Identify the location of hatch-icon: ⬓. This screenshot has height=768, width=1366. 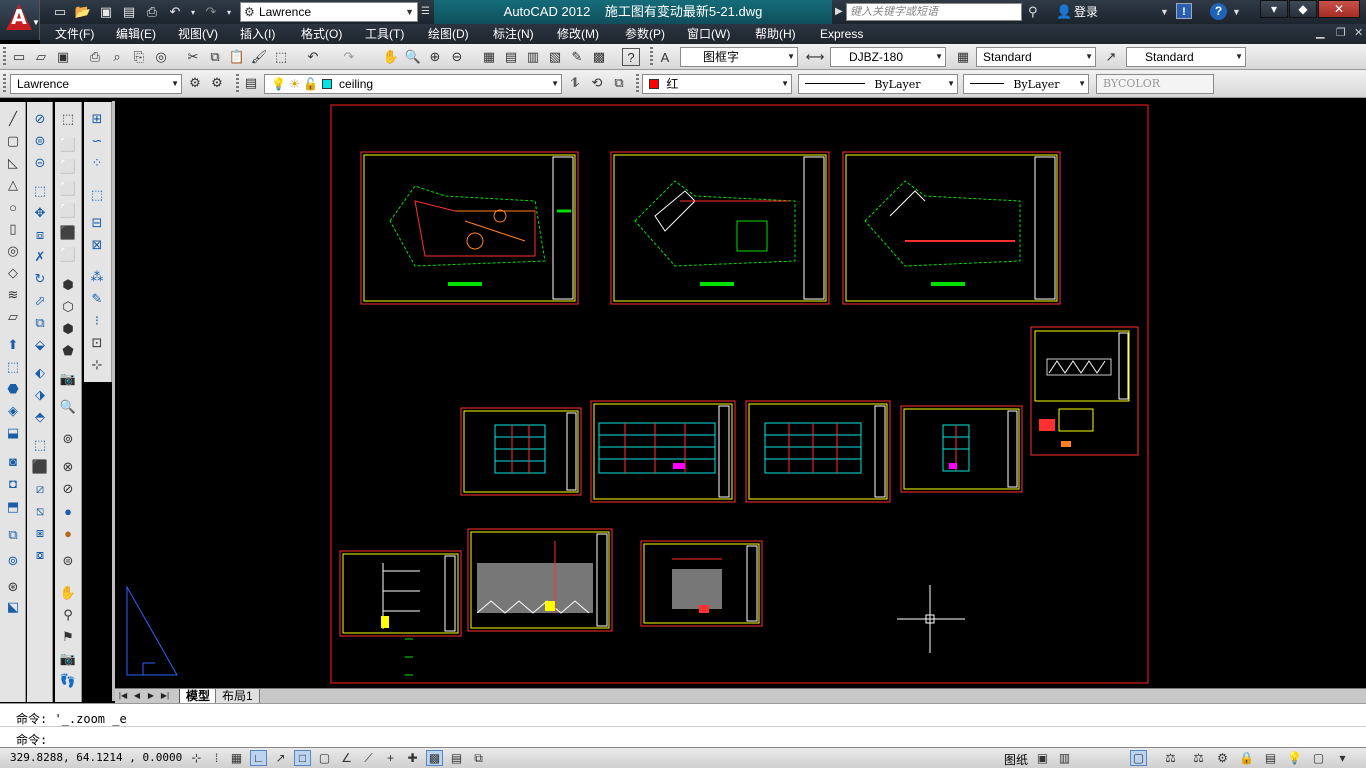
(13, 433).